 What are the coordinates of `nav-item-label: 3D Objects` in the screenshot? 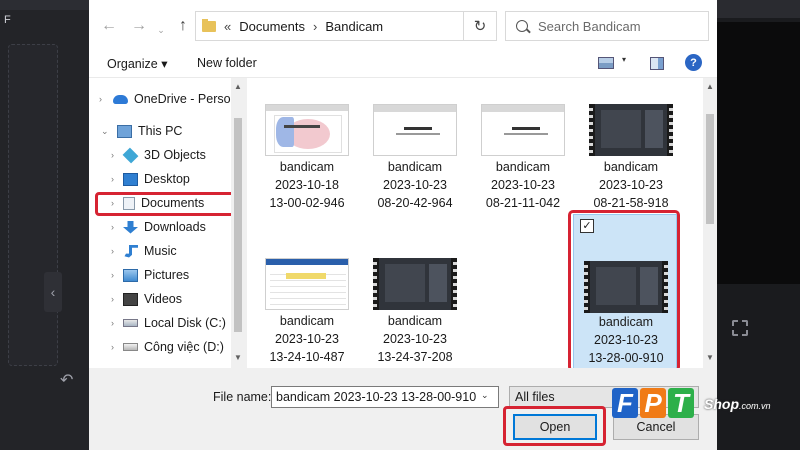 It's located at (175, 155).